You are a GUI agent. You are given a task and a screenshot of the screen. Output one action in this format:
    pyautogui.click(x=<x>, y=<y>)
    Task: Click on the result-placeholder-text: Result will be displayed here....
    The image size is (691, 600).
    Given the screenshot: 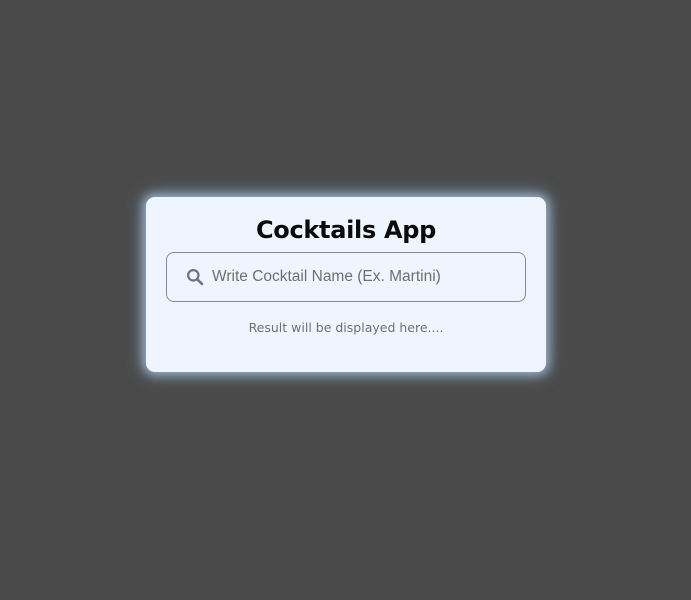 What is the action you would take?
    pyautogui.click(x=346, y=327)
    